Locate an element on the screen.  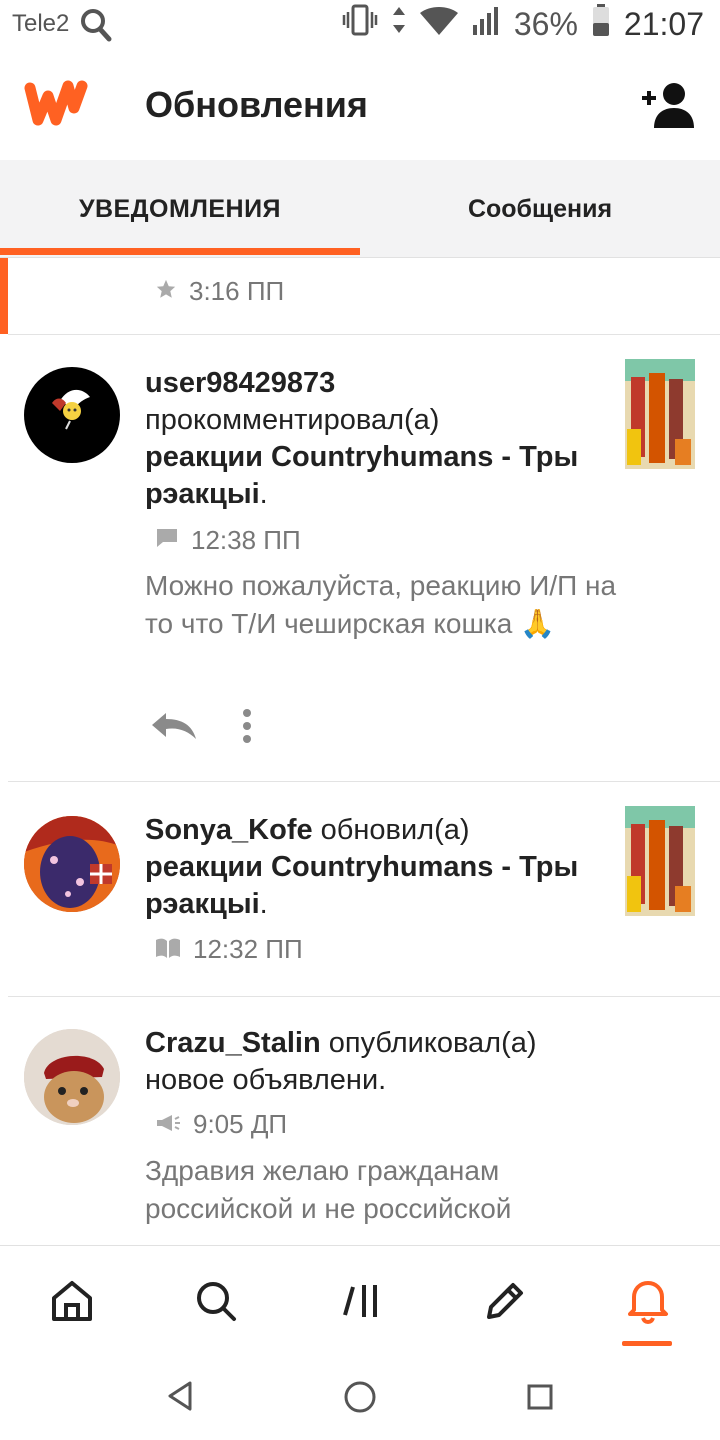
carrier-name: Tele2 is located at coordinates (41, 23).